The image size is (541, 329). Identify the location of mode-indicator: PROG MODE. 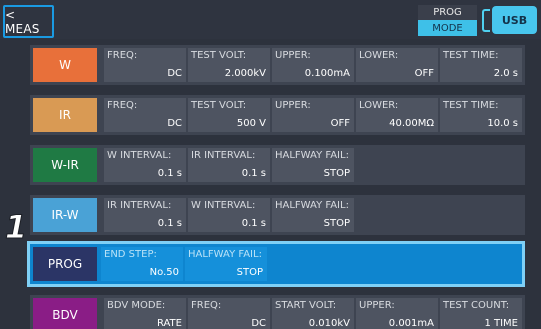
(447, 20).